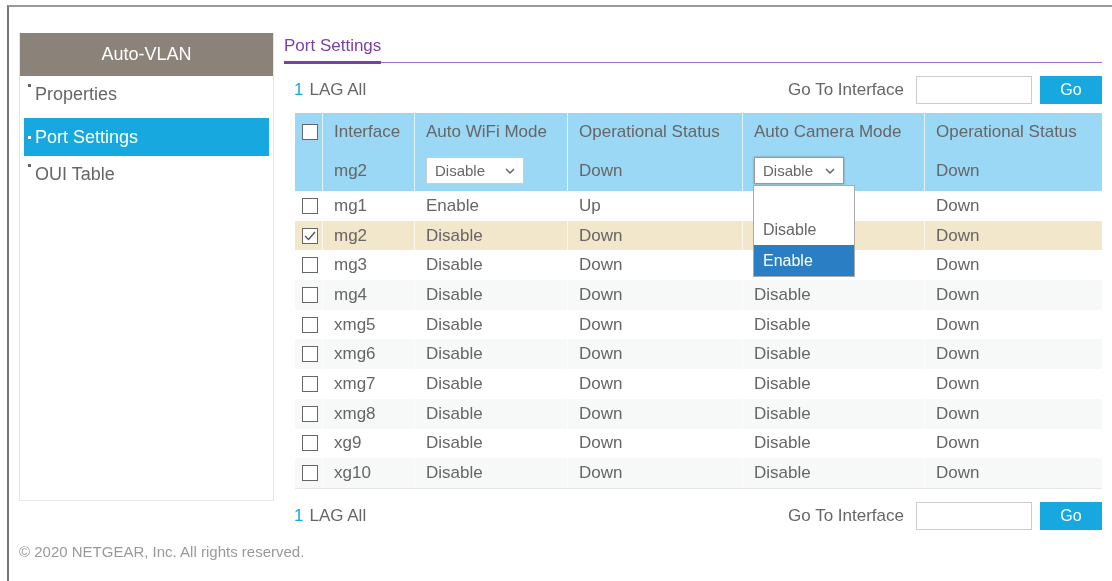 This screenshot has width=1112, height=581. I want to click on table-cell: xmg7, so click(368, 384).